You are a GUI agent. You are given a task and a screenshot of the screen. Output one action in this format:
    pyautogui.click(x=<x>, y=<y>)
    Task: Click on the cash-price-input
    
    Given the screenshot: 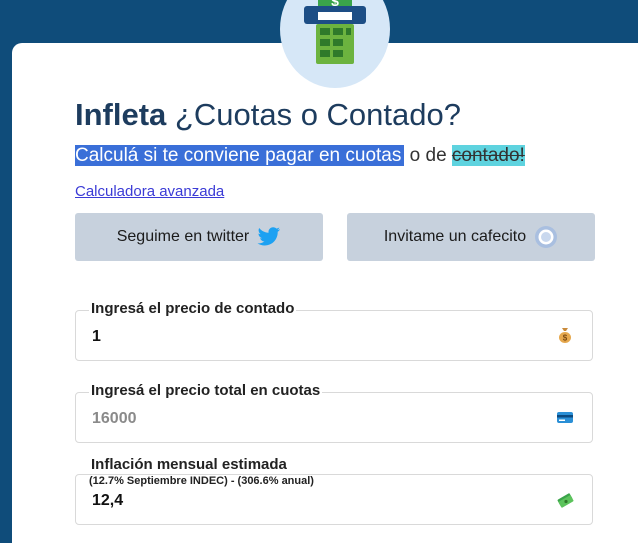 What is the action you would take?
    pyautogui.click(x=312, y=337)
    